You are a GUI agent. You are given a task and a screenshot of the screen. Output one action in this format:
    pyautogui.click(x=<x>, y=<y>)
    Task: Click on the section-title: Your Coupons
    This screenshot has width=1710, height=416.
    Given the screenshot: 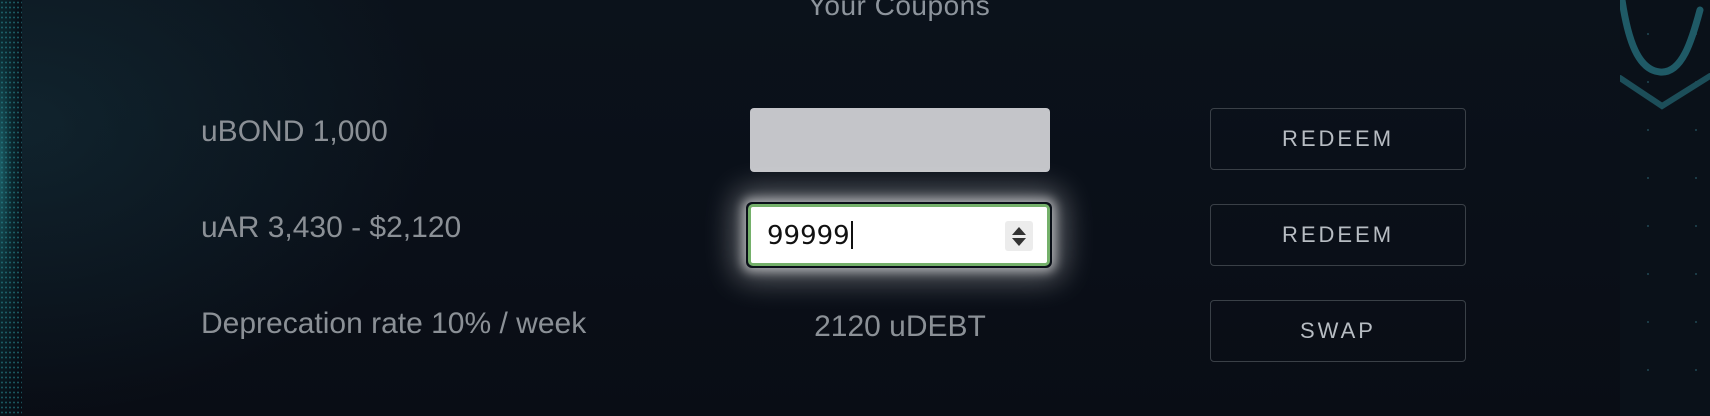 What is the action you would take?
    pyautogui.click(x=899, y=10)
    